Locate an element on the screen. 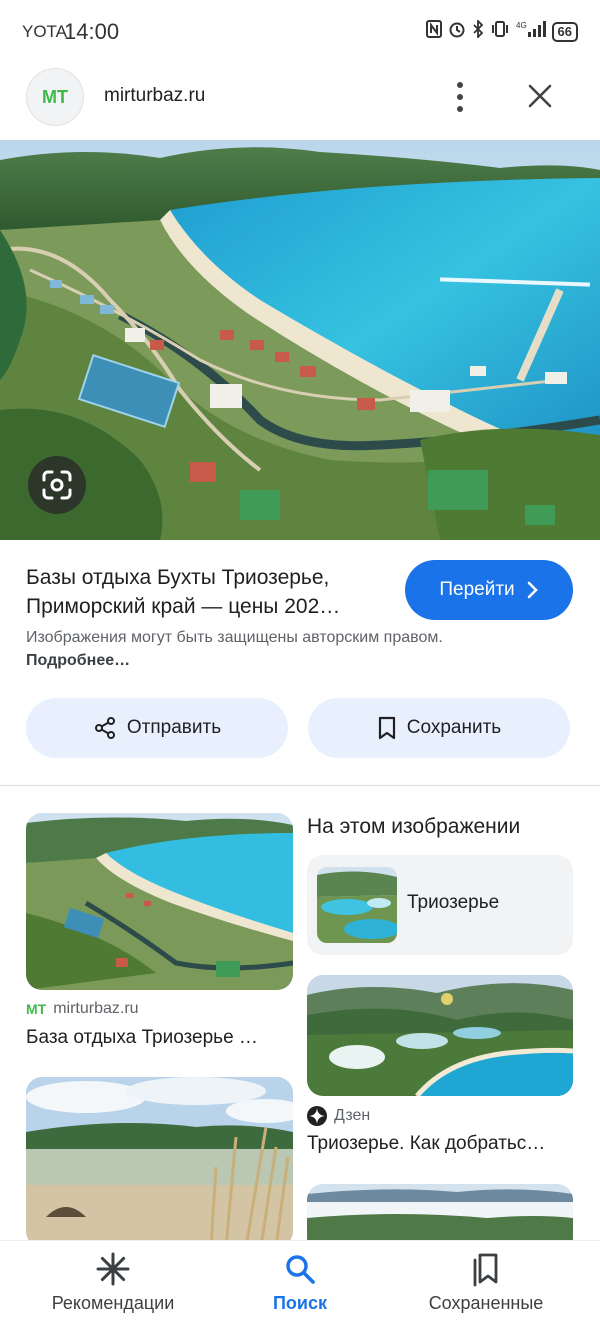 The width and height of the screenshot is (600, 1332). site-domain: mirturbaz.ru is located at coordinates (154, 96).